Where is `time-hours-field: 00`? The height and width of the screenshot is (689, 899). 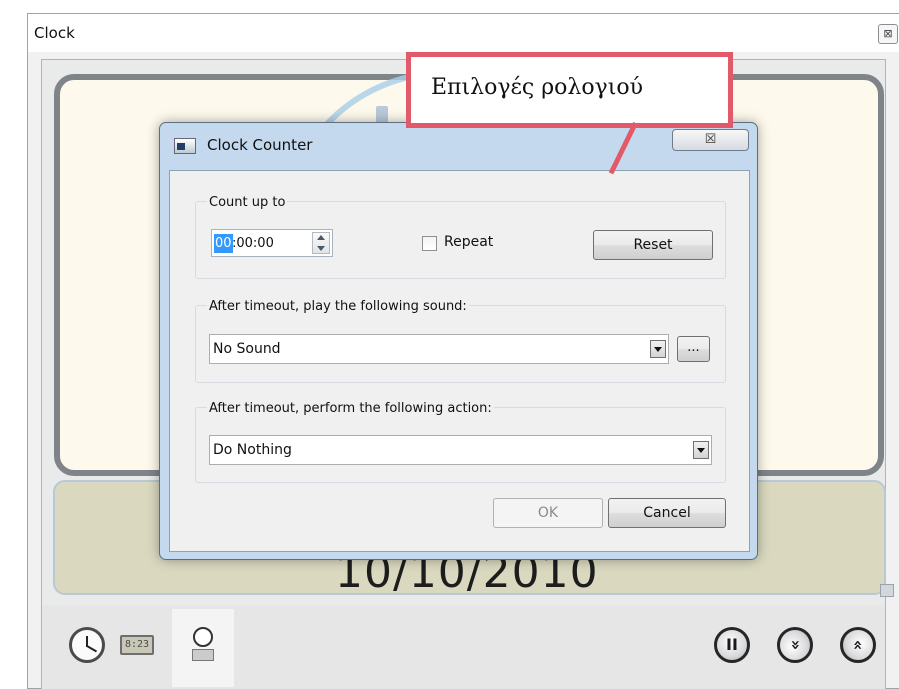
time-hours-field: 00 is located at coordinates (223, 243).